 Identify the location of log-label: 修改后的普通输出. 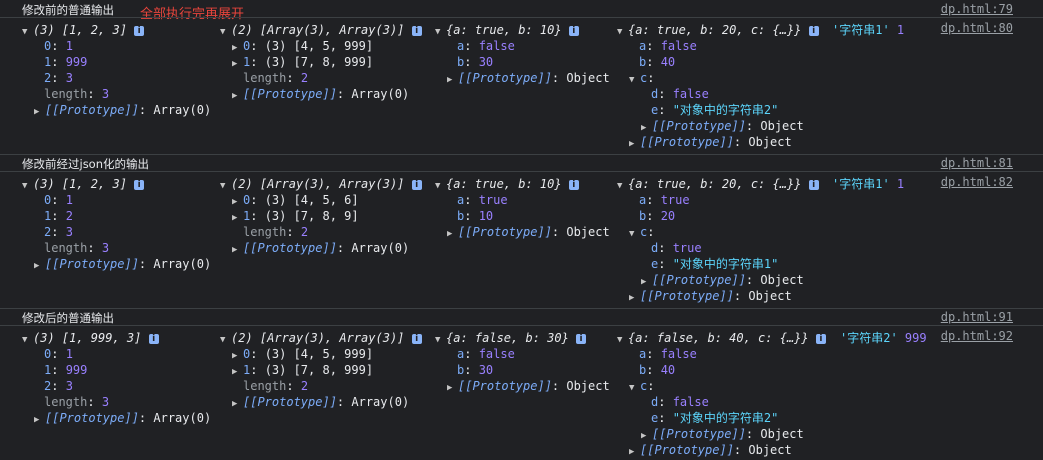
(68, 318).